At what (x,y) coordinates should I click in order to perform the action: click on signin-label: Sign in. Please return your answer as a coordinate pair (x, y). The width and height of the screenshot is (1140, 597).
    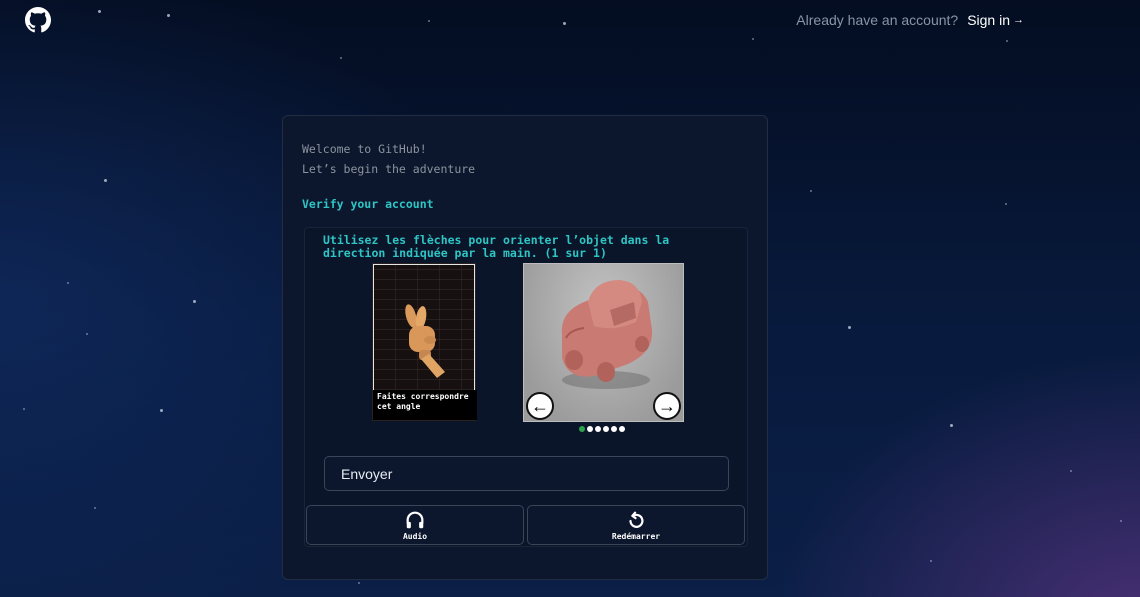
    Looking at the image, I should click on (988, 20).